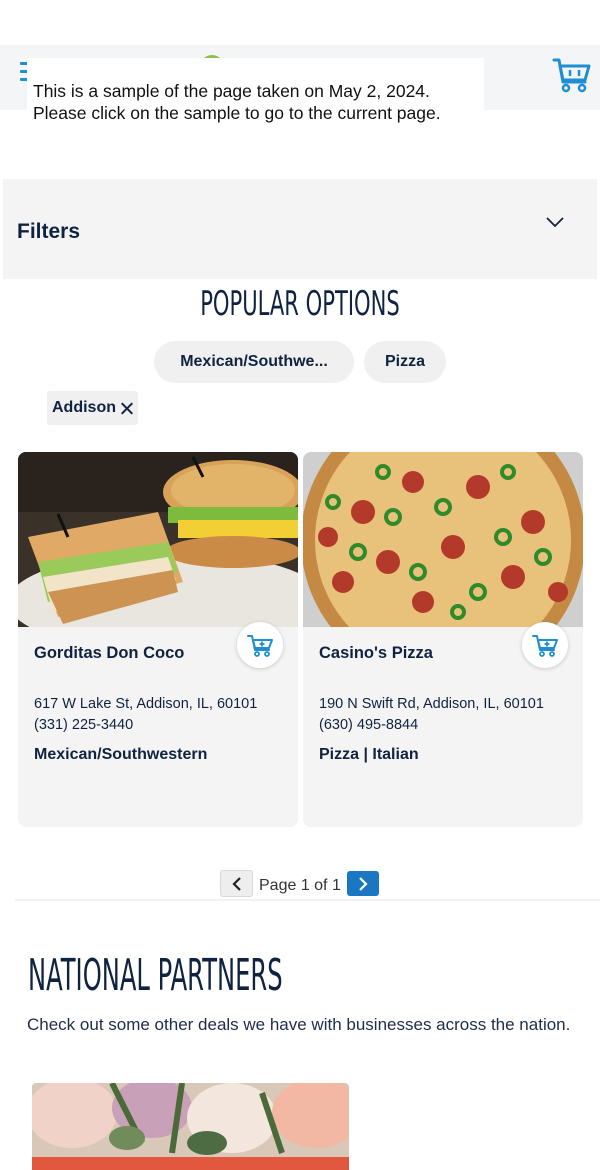 The height and width of the screenshot is (1170, 600). Describe the element at coordinates (443, 539) in the screenshot. I see `pizza-photo` at that location.